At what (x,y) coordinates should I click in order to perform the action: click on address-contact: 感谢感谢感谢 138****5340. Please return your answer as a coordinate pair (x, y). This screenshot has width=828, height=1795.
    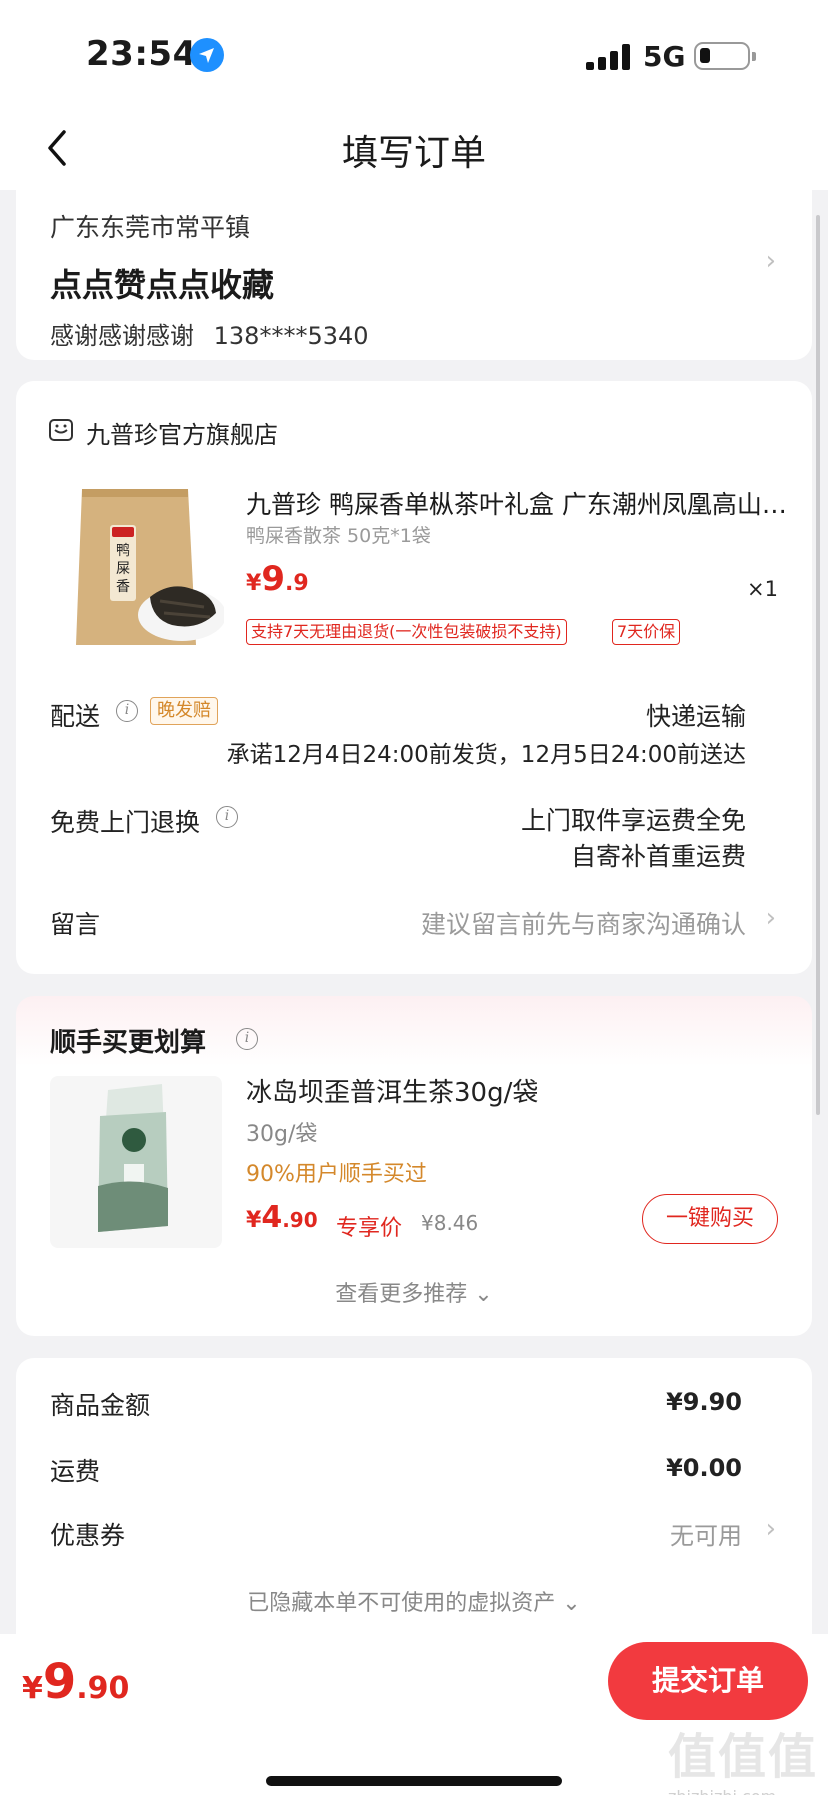
    Looking at the image, I should click on (209, 333).